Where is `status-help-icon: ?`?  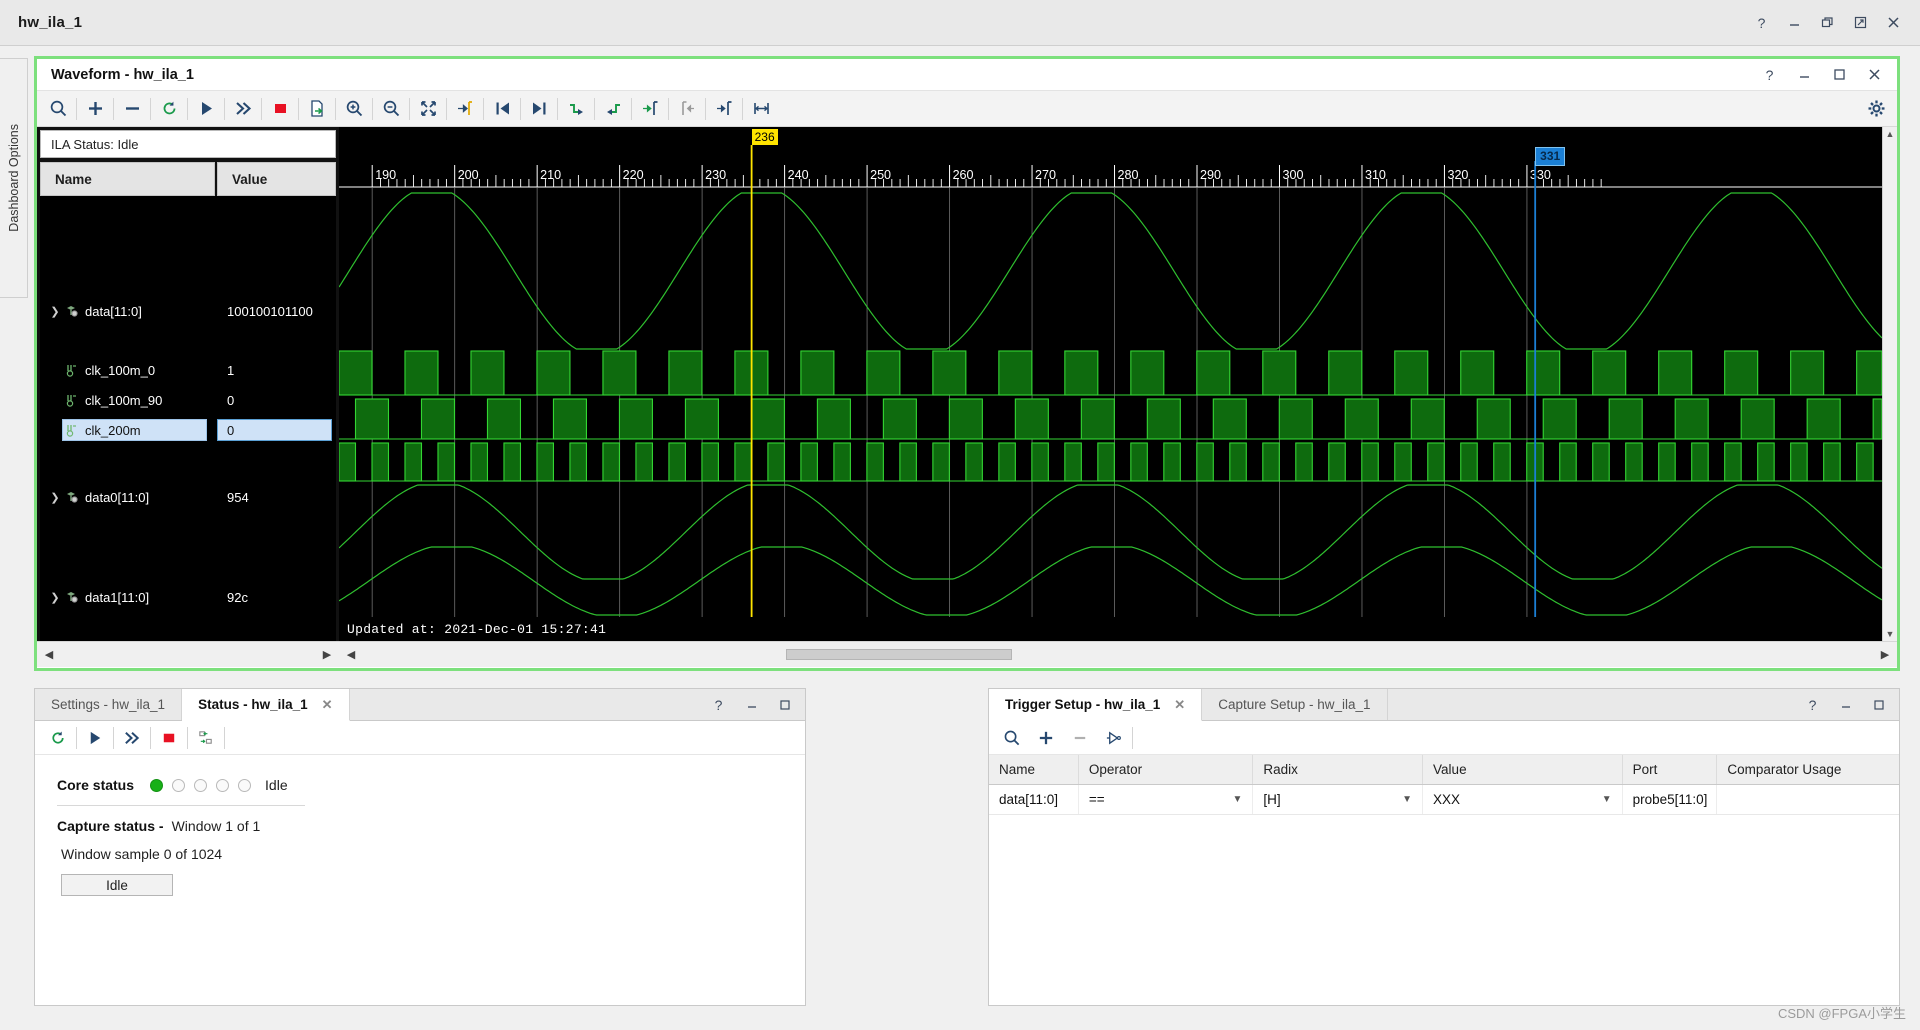
status-help-icon: ? is located at coordinates (718, 704).